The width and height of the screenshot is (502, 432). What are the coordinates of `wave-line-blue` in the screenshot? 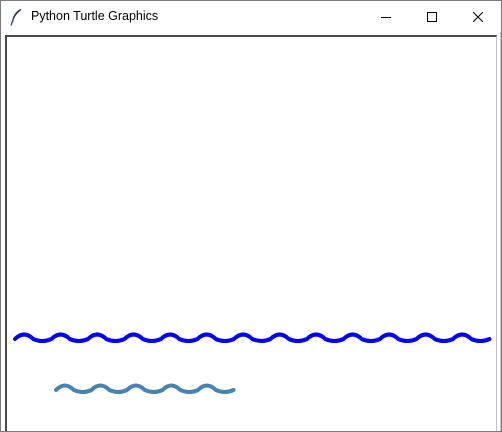 It's located at (252, 338).